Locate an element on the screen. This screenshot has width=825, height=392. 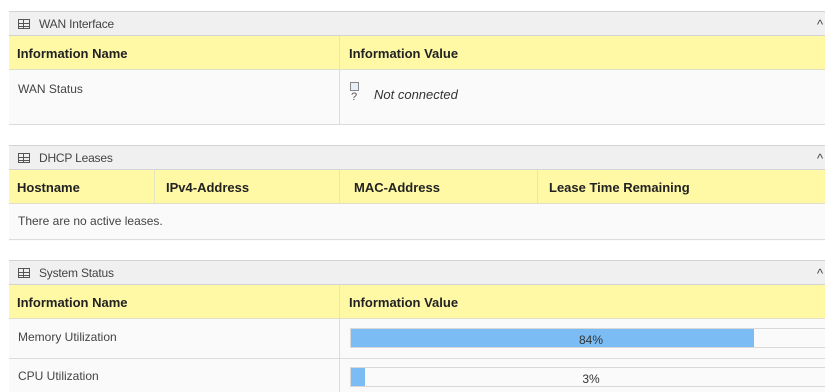
status-unknown-mark: ? is located at coordinates (354, 97).